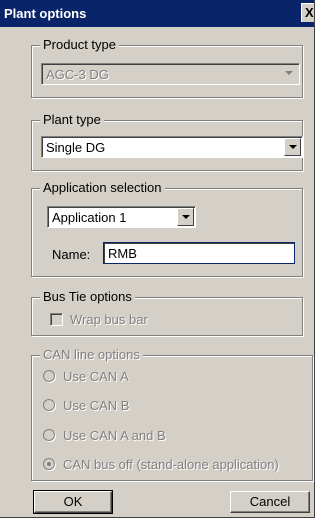  I want to click on bus-tie-legend: Bus Tie options, so click(87, 297).